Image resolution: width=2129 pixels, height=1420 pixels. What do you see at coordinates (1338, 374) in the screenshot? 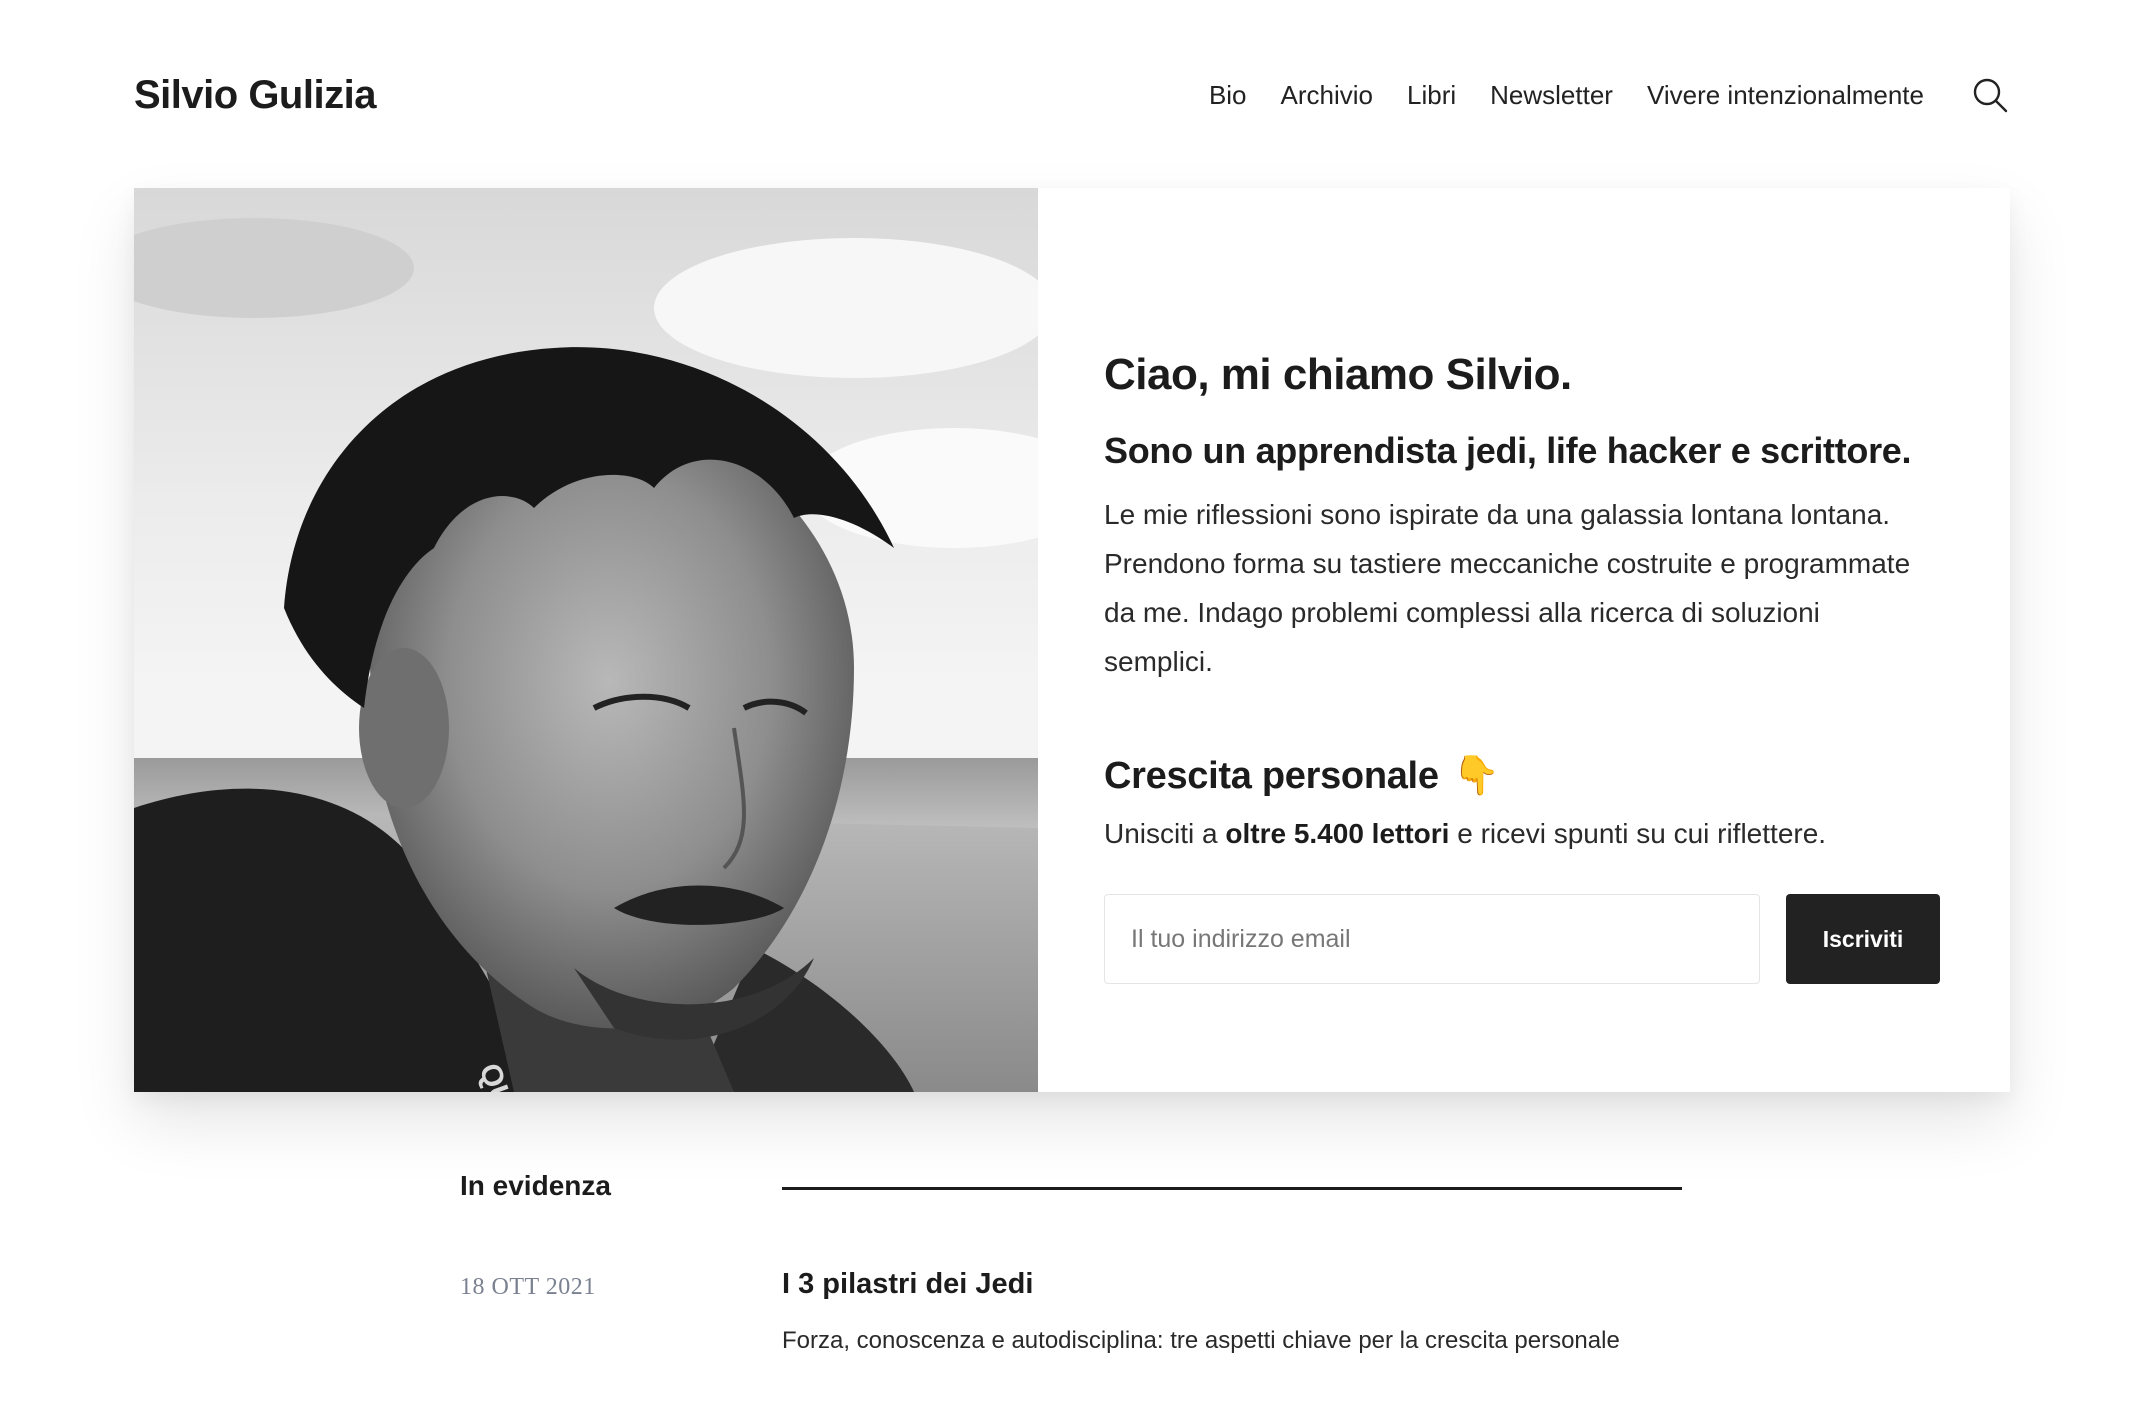
I see `hero-title: Ciao, mi chiamo Silvio.` at bounding box center [1338, 374].